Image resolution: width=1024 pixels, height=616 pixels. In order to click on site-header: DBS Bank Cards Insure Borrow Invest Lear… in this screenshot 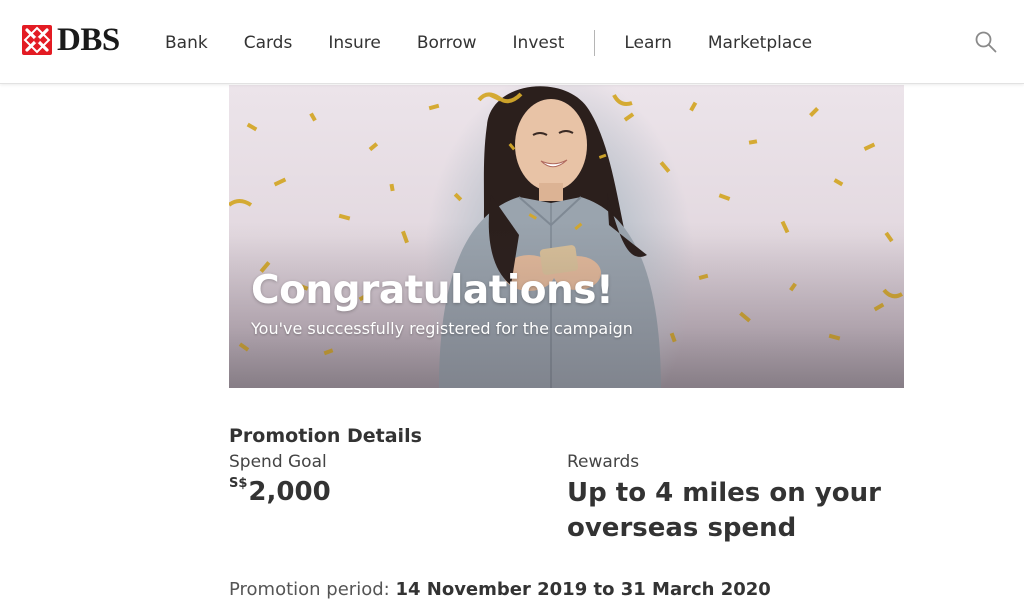, I will do `click(512, 42)`.